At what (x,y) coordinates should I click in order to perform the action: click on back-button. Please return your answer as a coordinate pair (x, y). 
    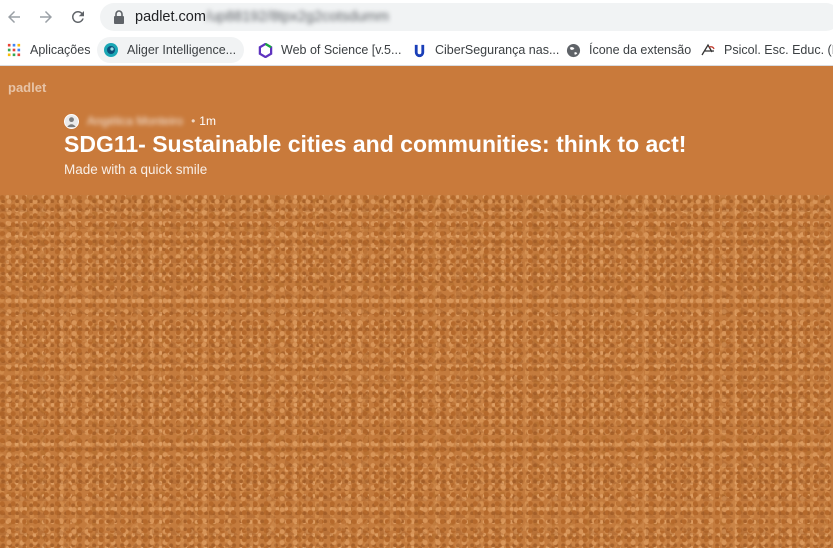
    Looking at the image, I should click on (14, 17).